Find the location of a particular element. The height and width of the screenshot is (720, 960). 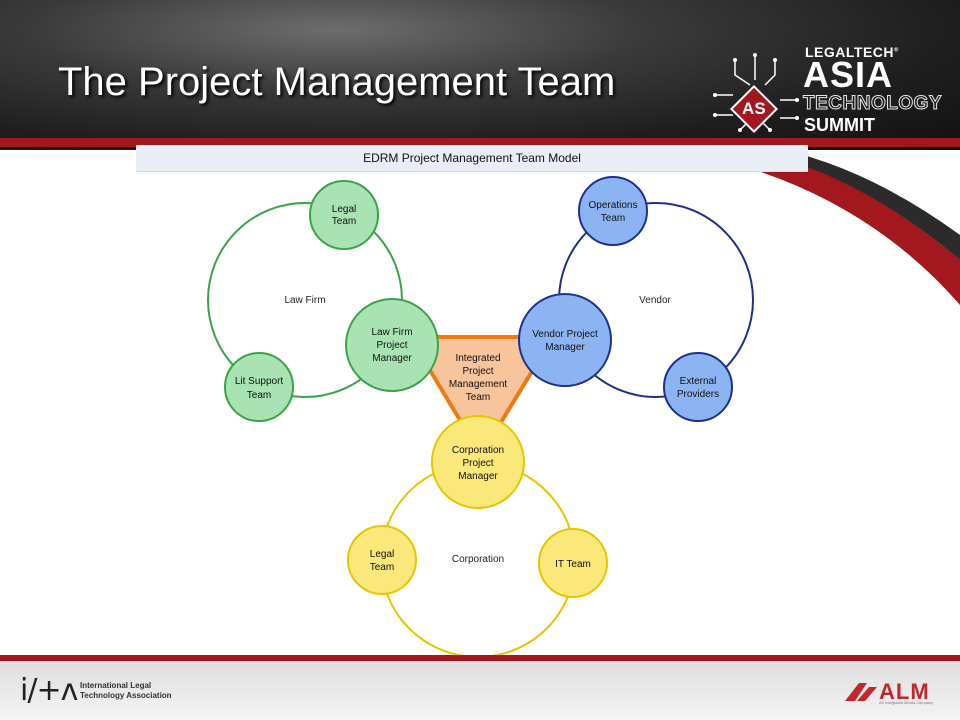

vendor-pm-node is located at coordinates (565, 340).